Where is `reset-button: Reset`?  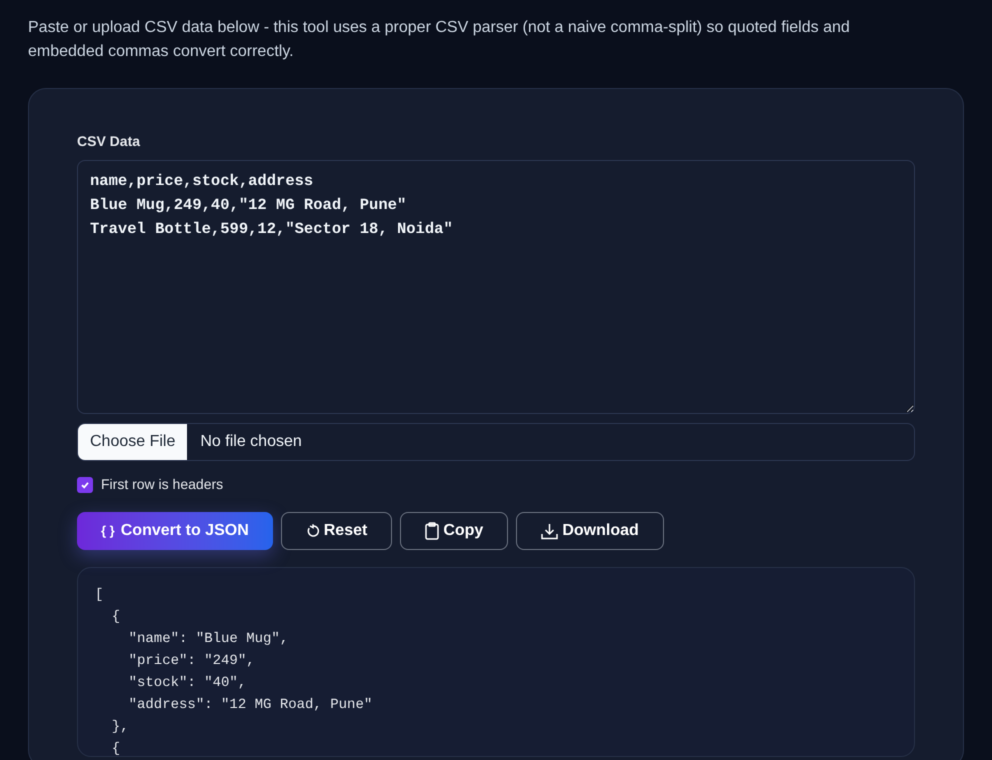 reset-button: Reset is located at coordinates (336, 531).